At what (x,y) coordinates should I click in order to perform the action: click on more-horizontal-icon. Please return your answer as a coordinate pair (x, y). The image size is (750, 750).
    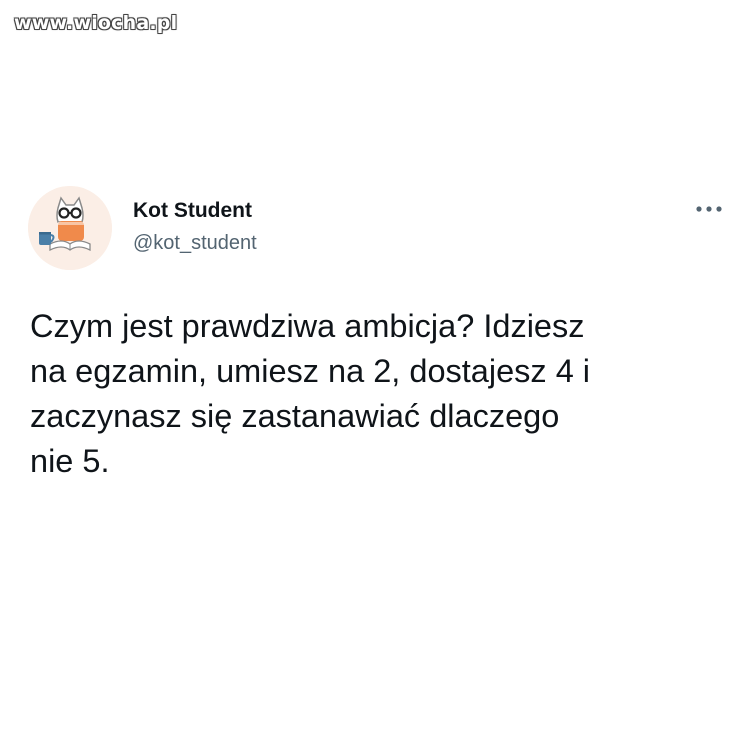
    Looking at the image, I should click on (709, 209).